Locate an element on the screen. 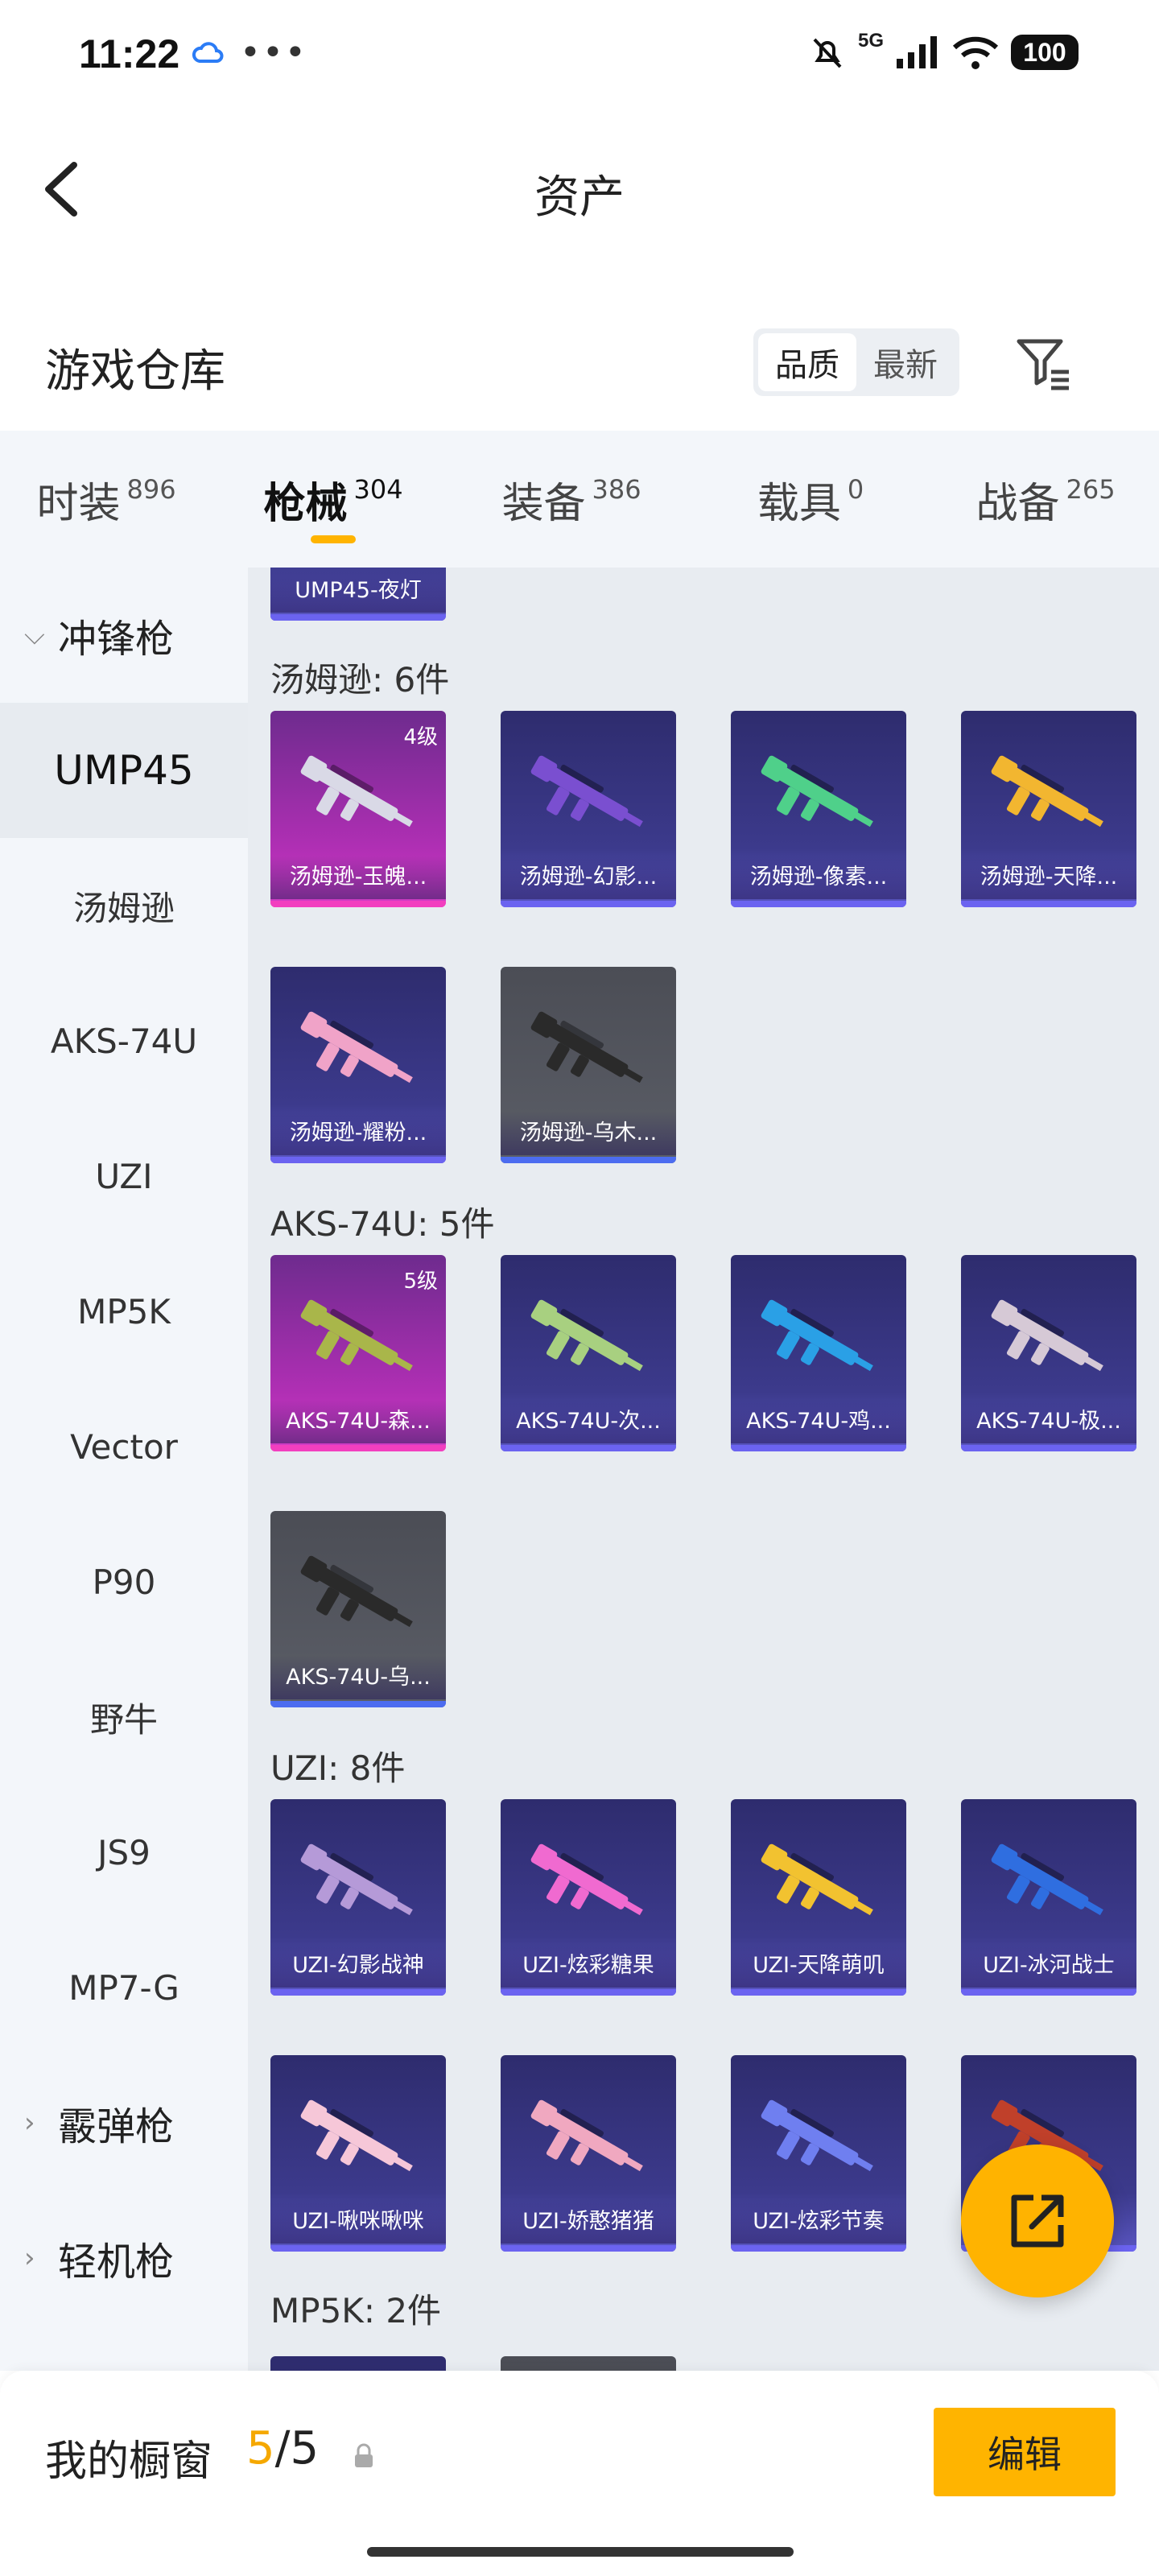 The height and width of the screenshot is (2576, 1159). sidebar-group-shotgun: › 霰弹枪 is located at coordinates (124, 2122).